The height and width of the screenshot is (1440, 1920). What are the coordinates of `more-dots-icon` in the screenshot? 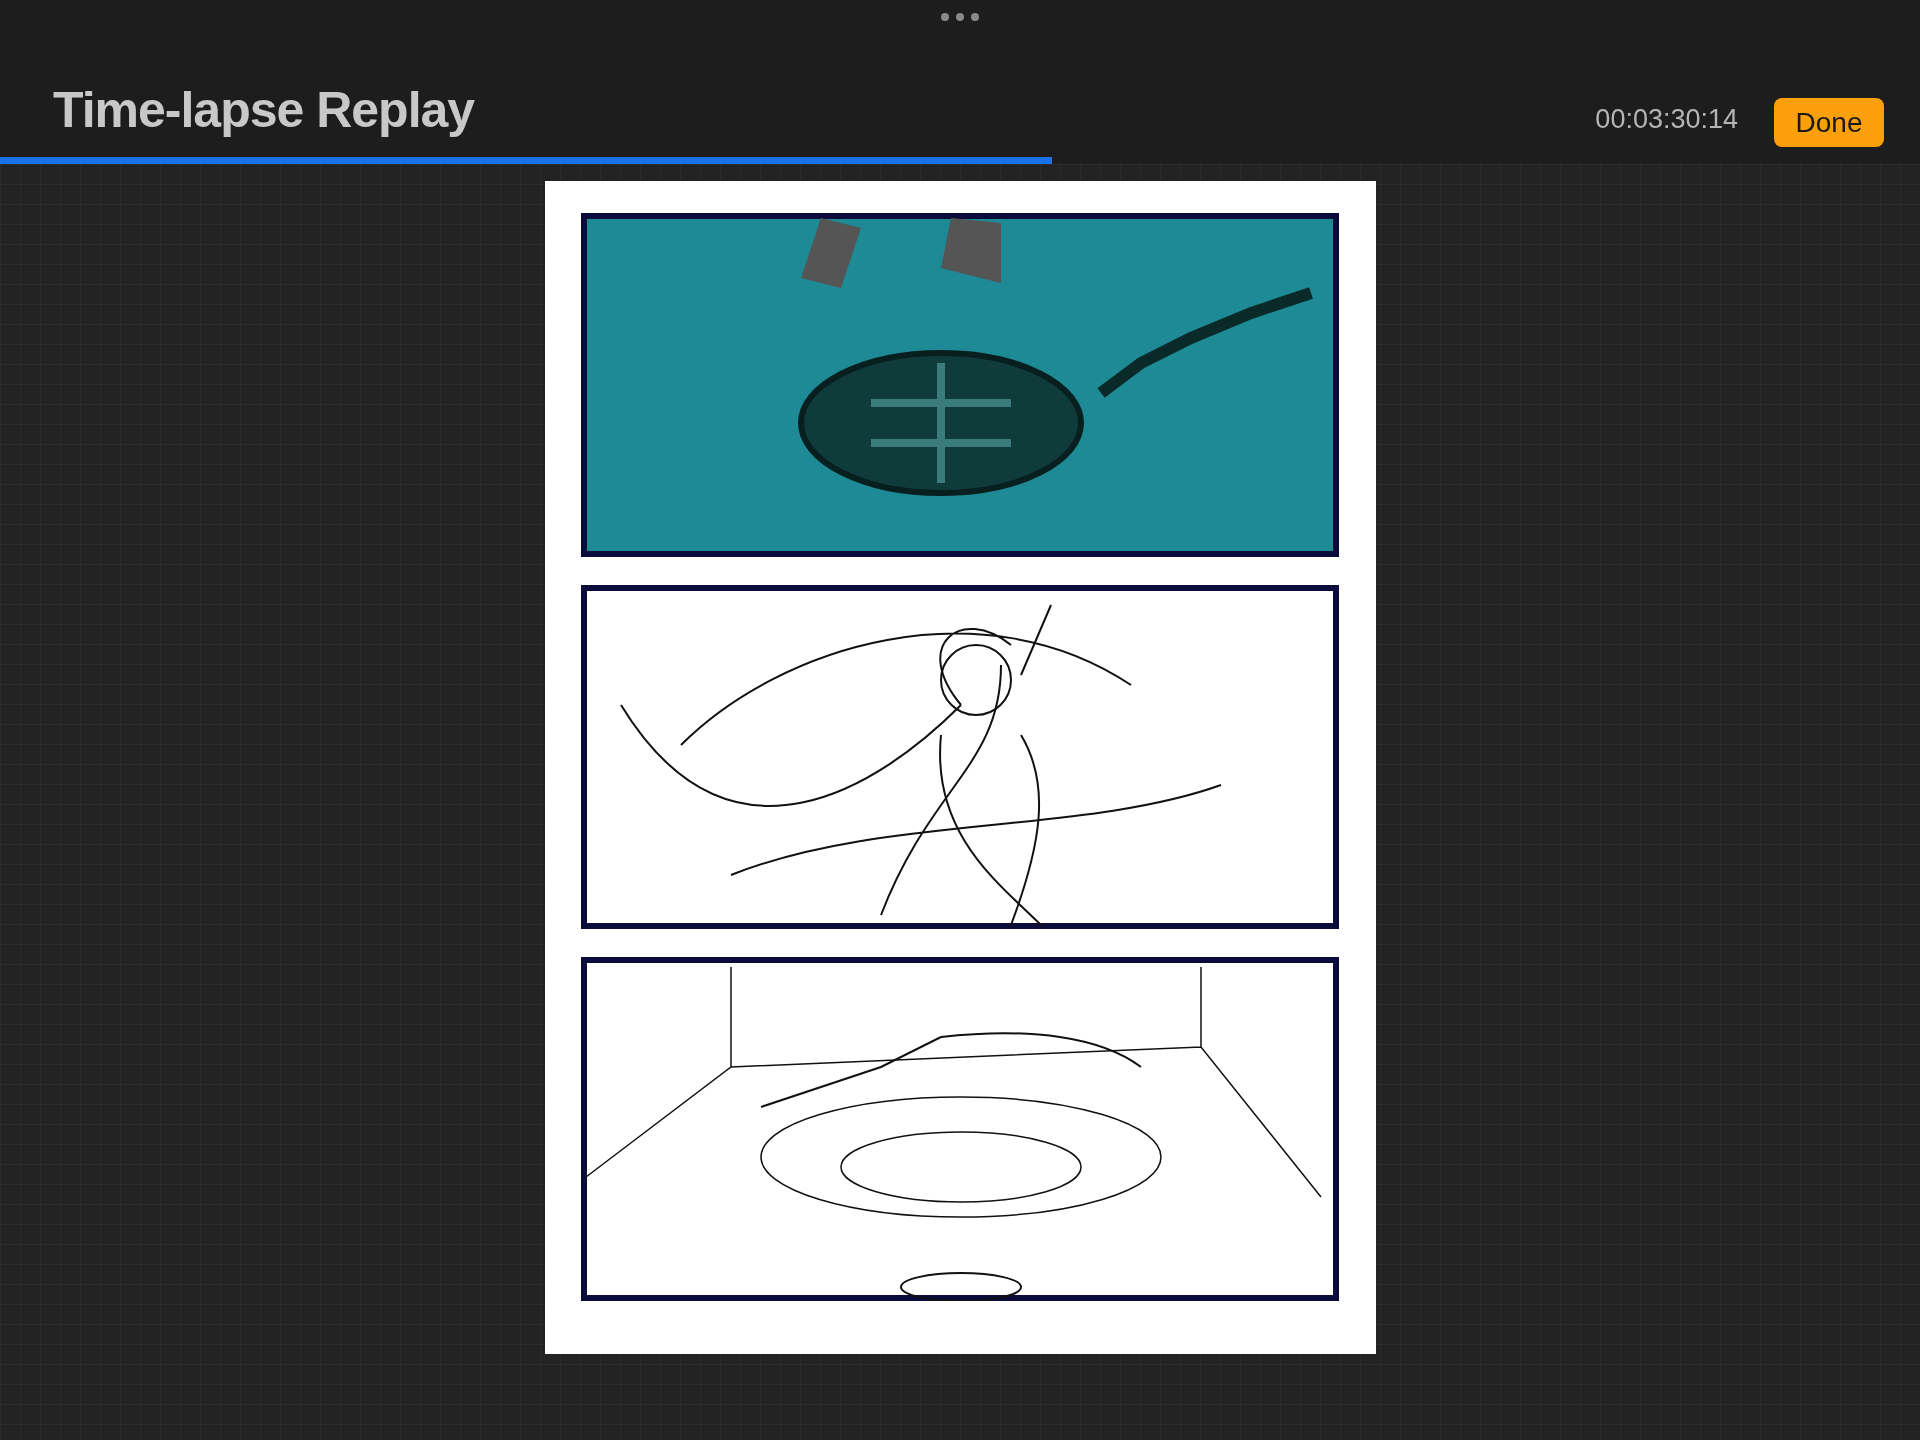 It's located at (960, 17).